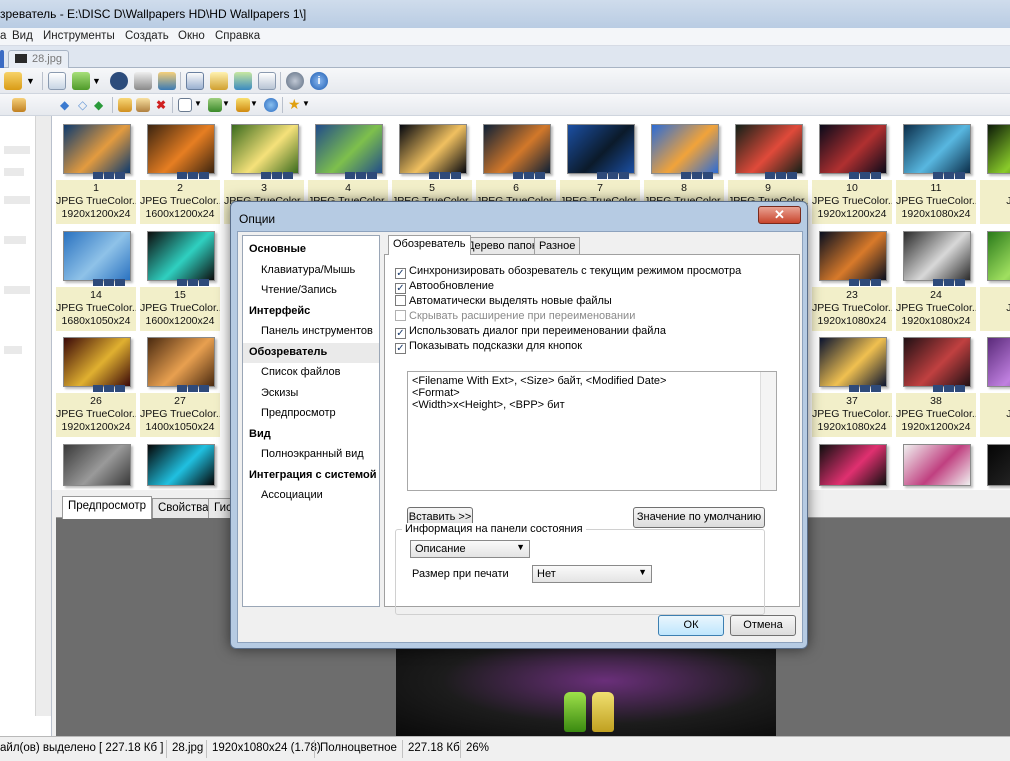 This screenshot has height=761, width=1010. I want to click on print-size-select: Нет ▼, so click(592, 574).